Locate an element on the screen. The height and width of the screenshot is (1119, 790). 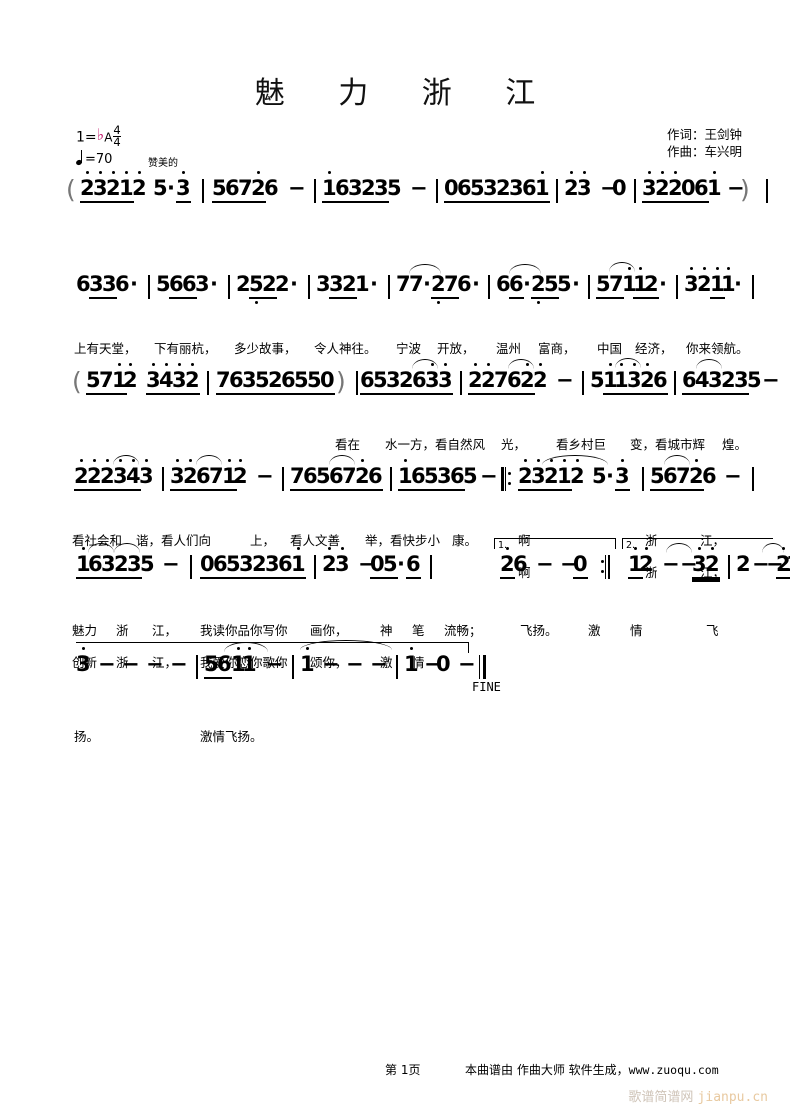
quarter-note-icon is located at coordinates (80, 158).